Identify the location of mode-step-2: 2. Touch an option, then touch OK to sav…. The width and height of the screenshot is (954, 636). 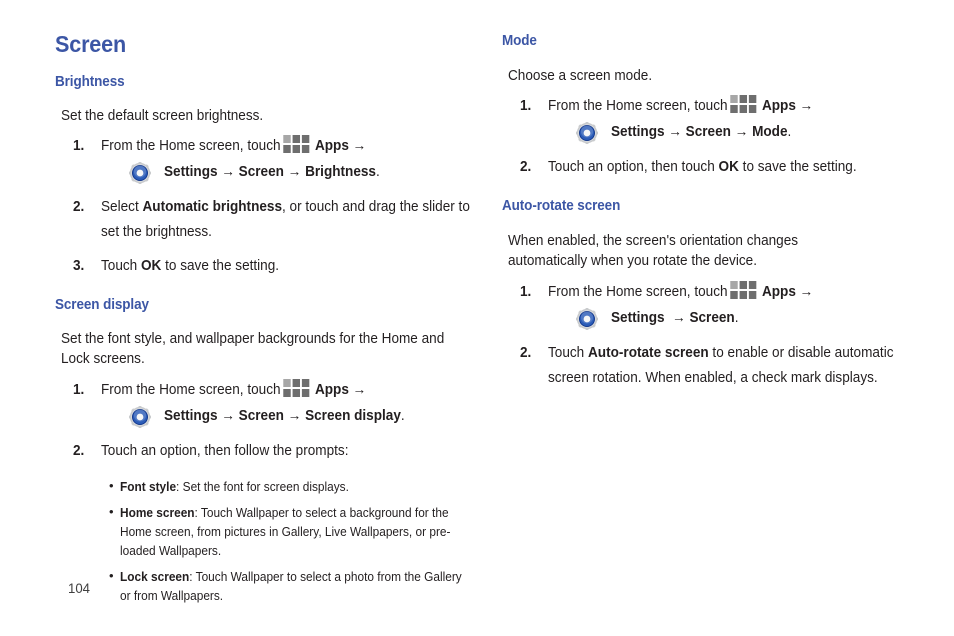
(712, 167).